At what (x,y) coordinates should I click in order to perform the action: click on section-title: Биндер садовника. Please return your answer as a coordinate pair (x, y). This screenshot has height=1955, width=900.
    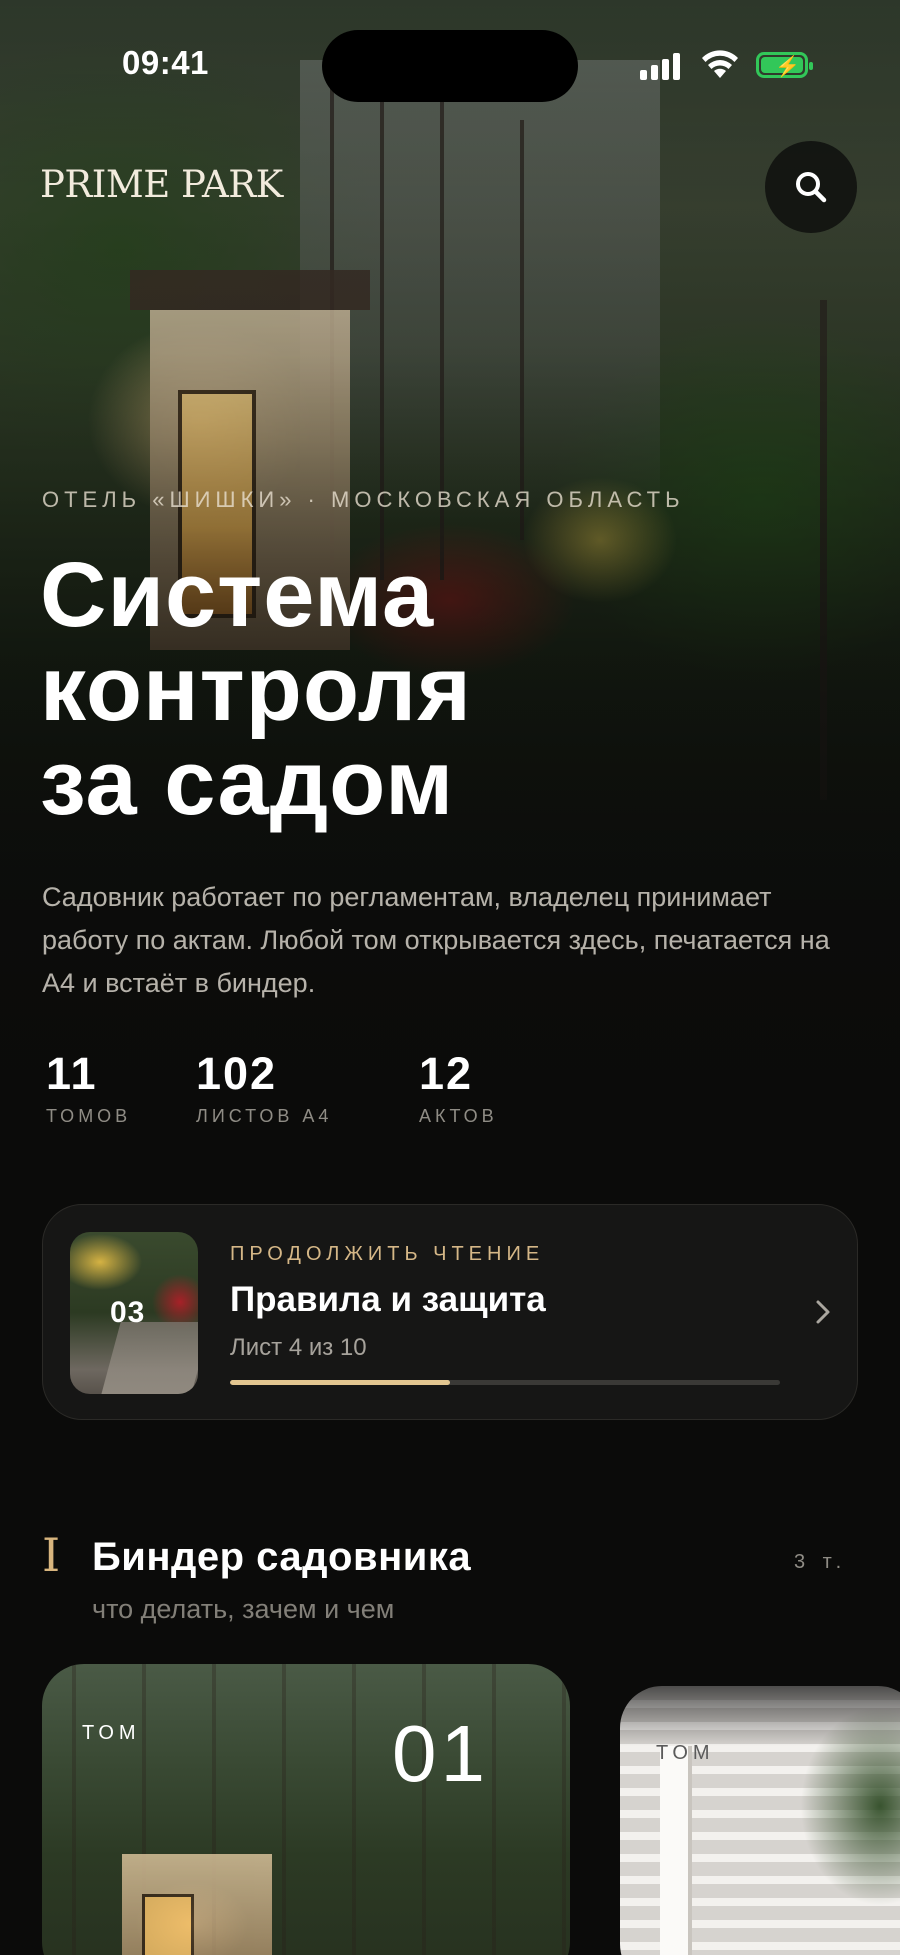
    Looking at the image, I should click on (282, 1557).